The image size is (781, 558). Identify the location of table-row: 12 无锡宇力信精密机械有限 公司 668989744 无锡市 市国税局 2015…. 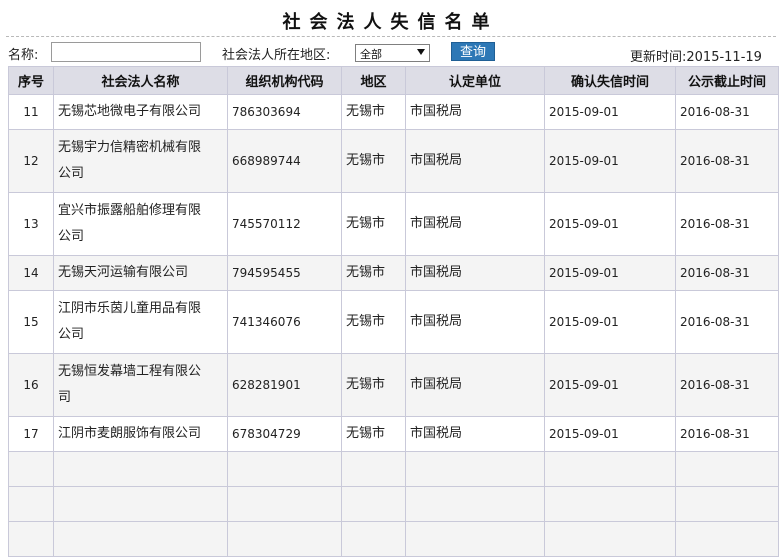
(393, 161).